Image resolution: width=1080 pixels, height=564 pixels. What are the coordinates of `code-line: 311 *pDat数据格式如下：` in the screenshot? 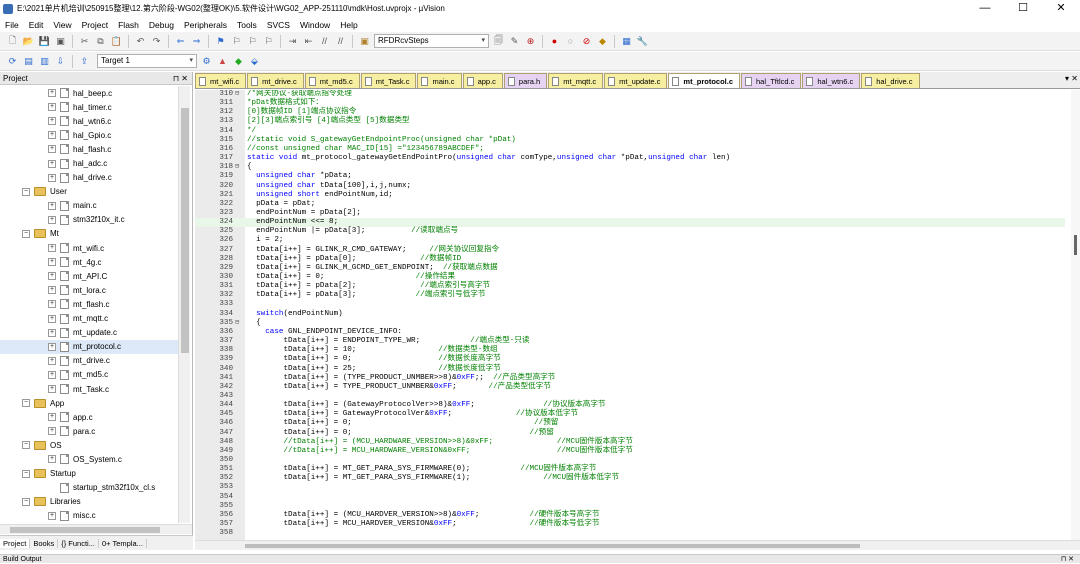 It's located at (630, 103).